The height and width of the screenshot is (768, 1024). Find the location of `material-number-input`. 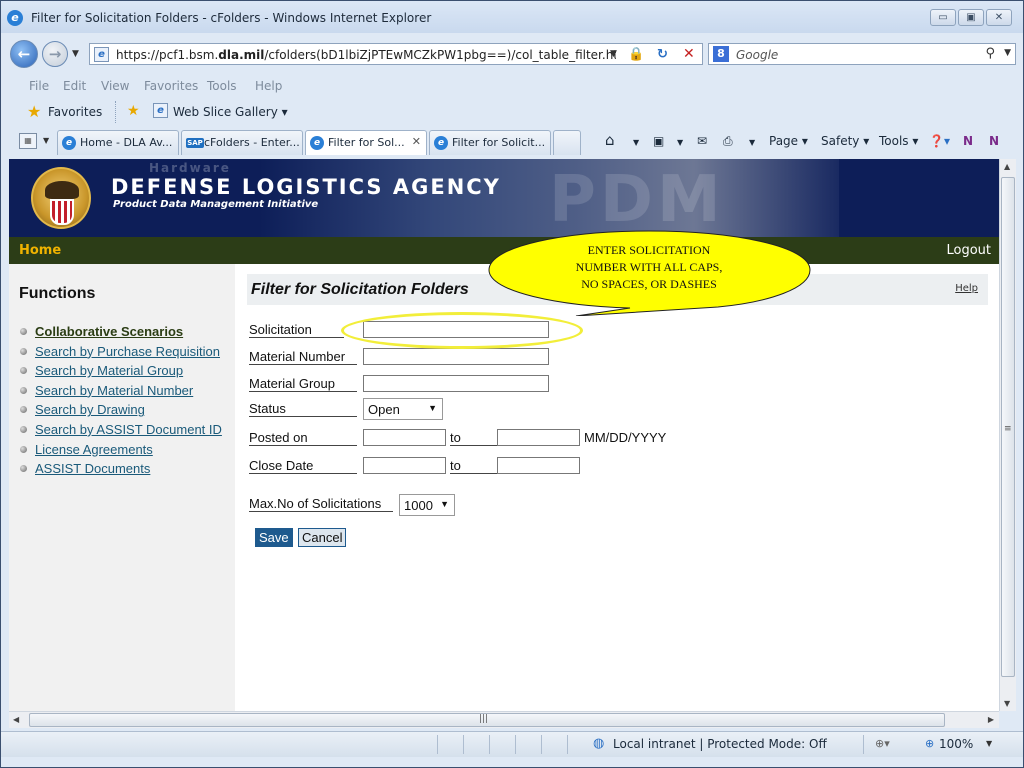

material-number-input is located at coordinates (456, 356).